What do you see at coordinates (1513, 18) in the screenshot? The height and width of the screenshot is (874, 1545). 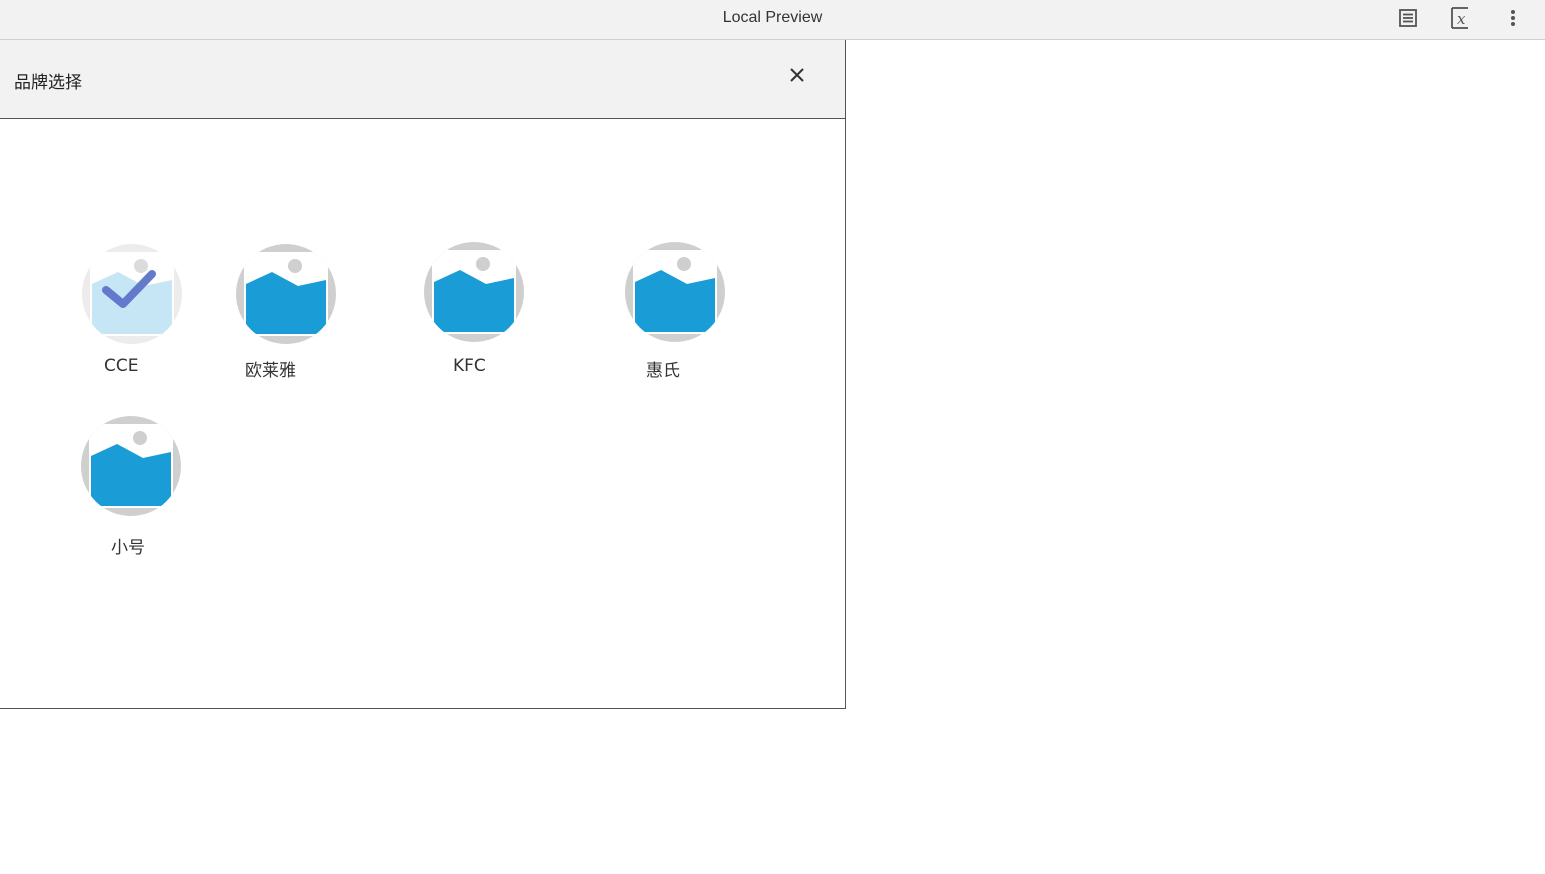 I see `more-vert-icon` at bounding box center [1513, 18].